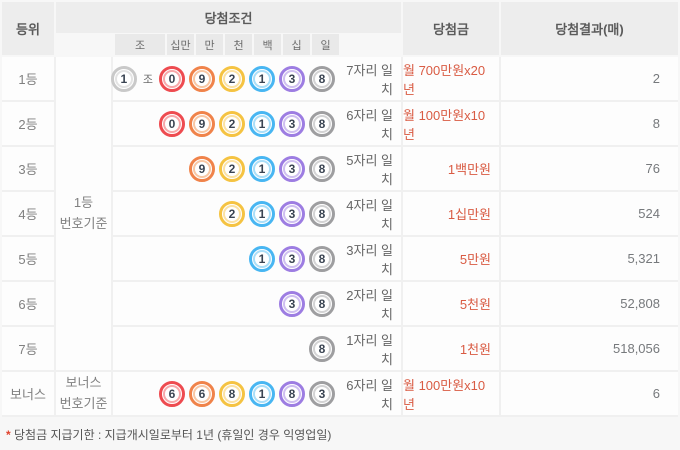  What do you see at coordinates (589, 393) in the screenshot?
I see `winner-count: 6` at bounding box center [589, 393].